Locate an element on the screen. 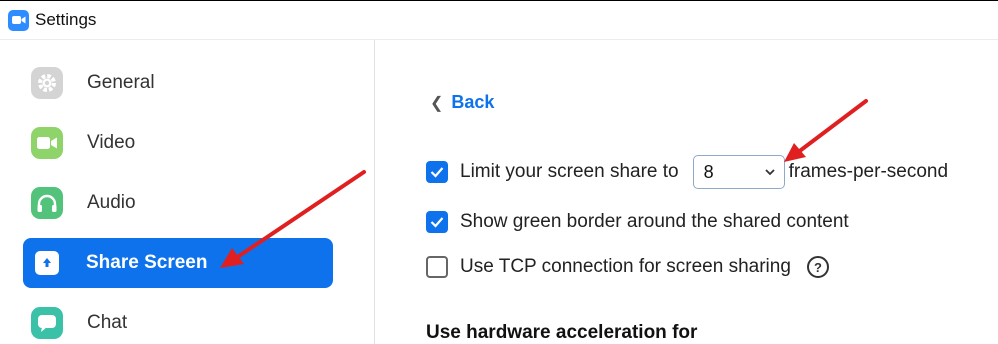 The height and width of the screenshot is (344, 998). sidebar-item-label: Audio is located at coordinates (111, 202).